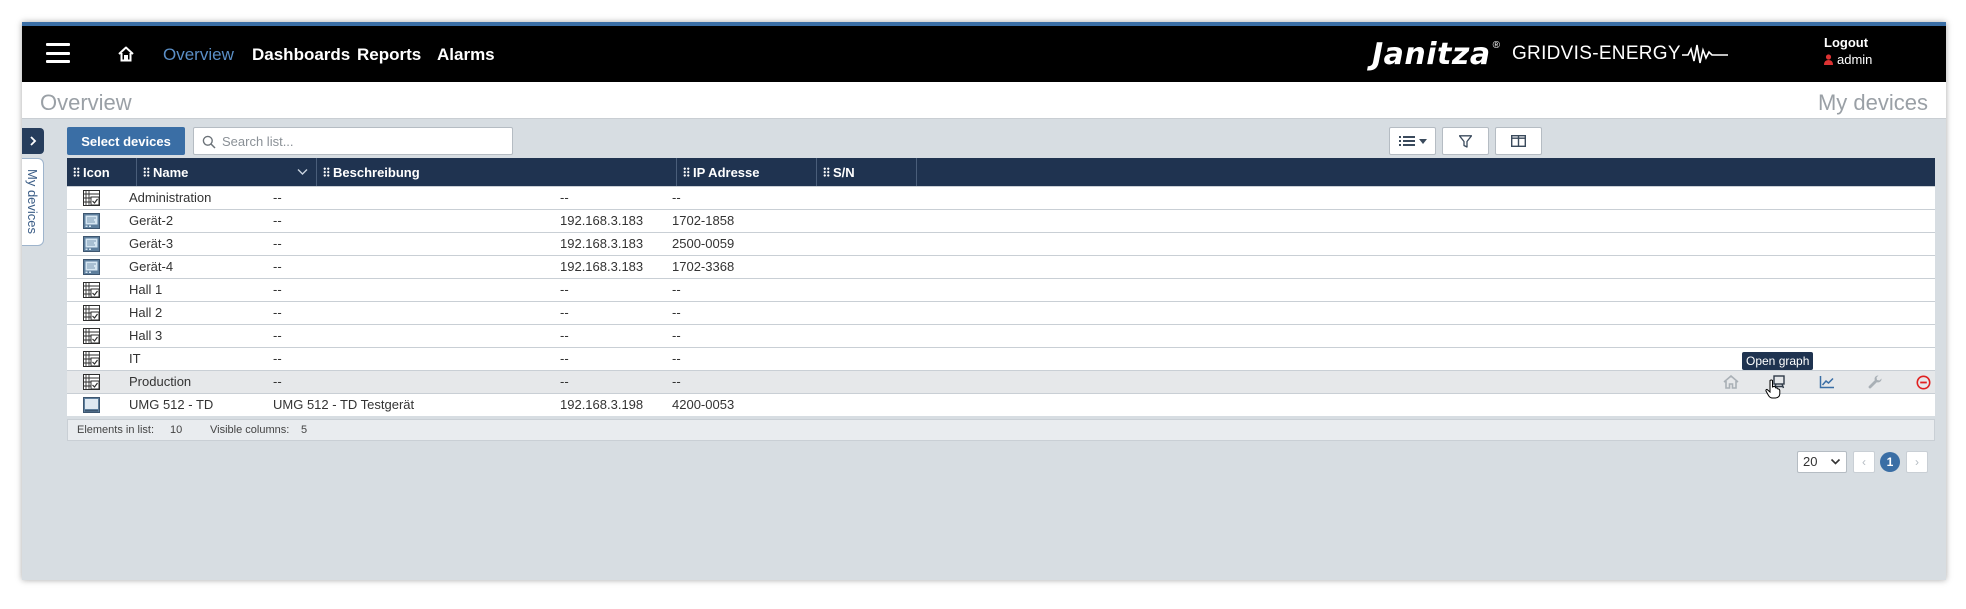 The image size is (1966, 609). I want to click on table-row: IT -- -- --, so click(1001, 358).